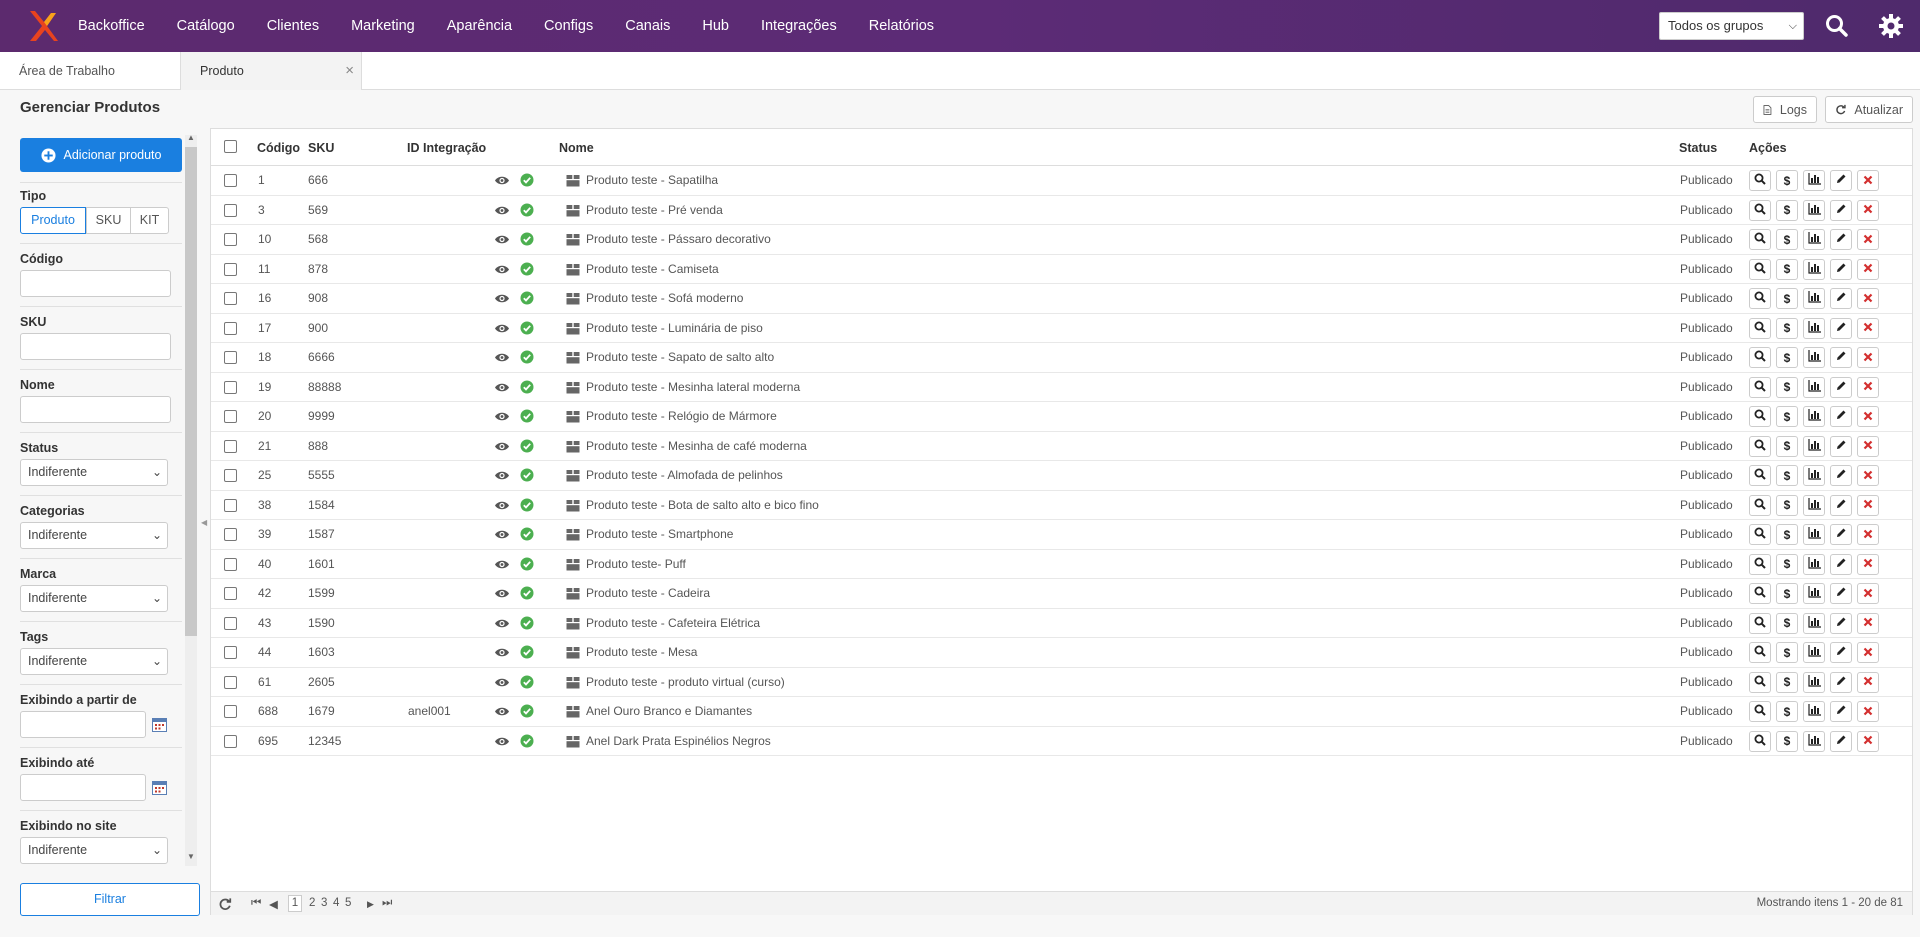  Describe the element at coordinates (383, 26) in the screenshot. I see `nav-marketing: Marketing` at that location.